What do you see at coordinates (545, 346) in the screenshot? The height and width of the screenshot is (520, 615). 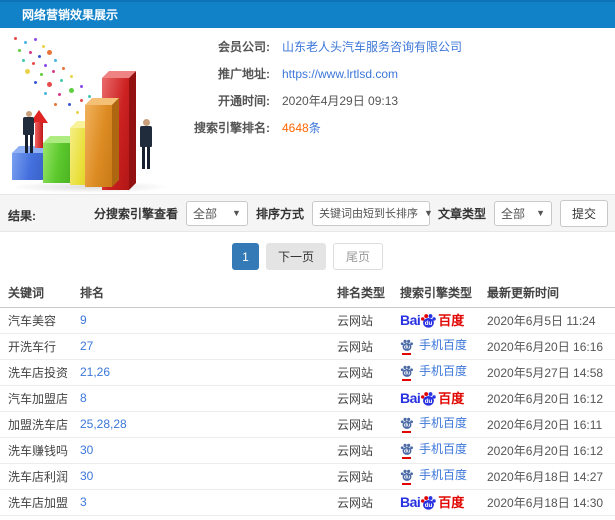 I see `update-time-text: 2020年6月20日 16:16` at bounding box center [545, 346].